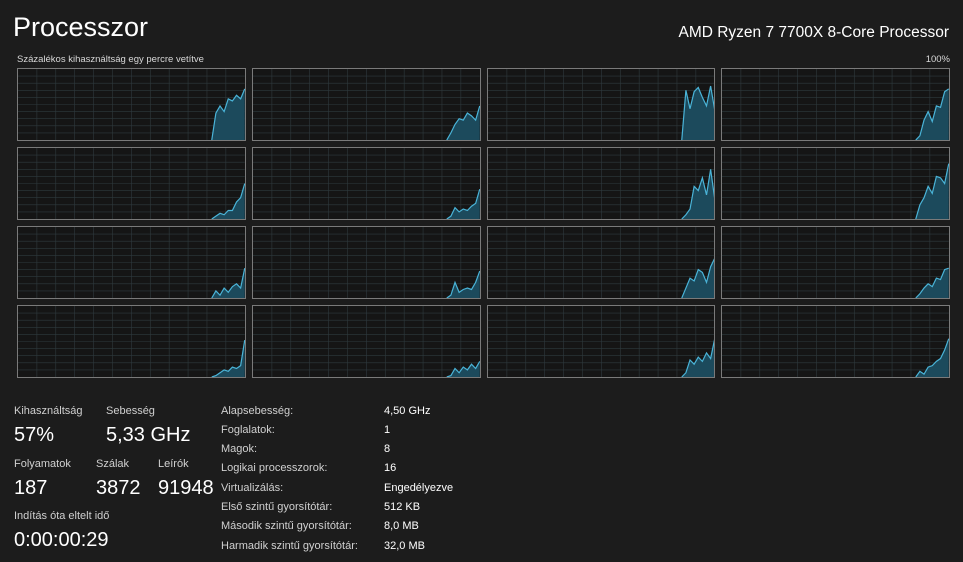 The image size is (963, 562). What do you see at coordinates (274, 468) in the screenshot?
I see `info-key-logical-processors: Logikai processzorok:` at bounding box center [274, 468].